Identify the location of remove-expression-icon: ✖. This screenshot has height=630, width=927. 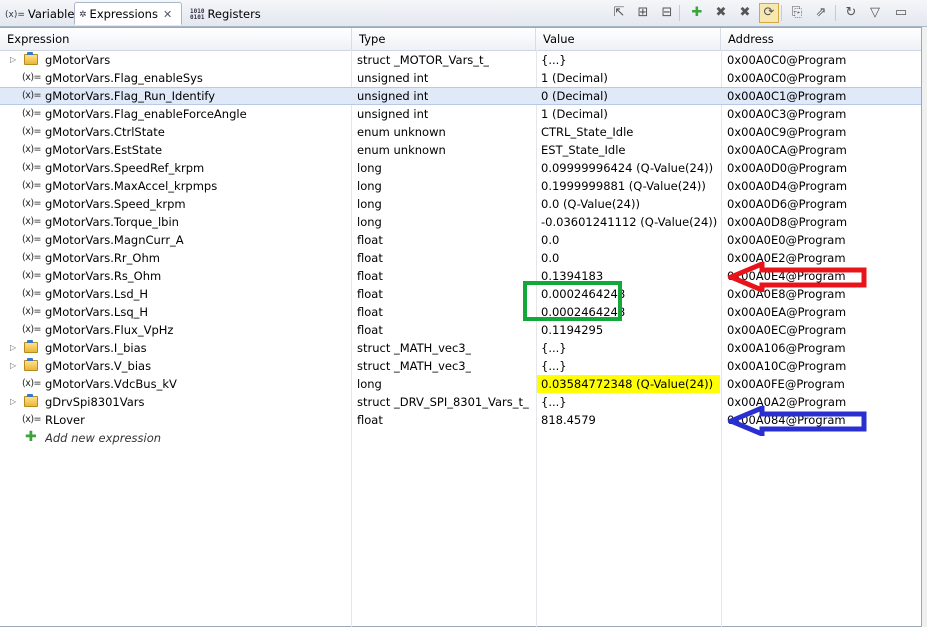
(721, 13).